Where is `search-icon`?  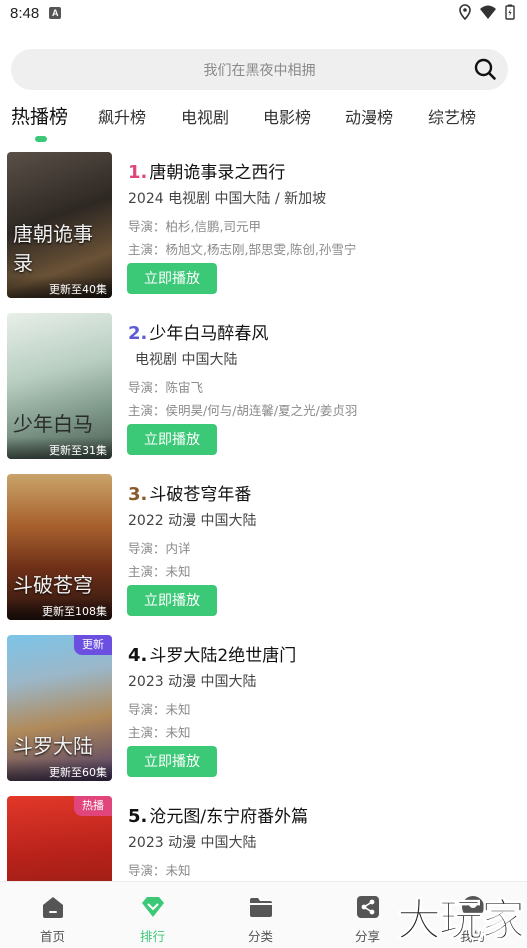
search-icon is located at coordinates (485, 69).